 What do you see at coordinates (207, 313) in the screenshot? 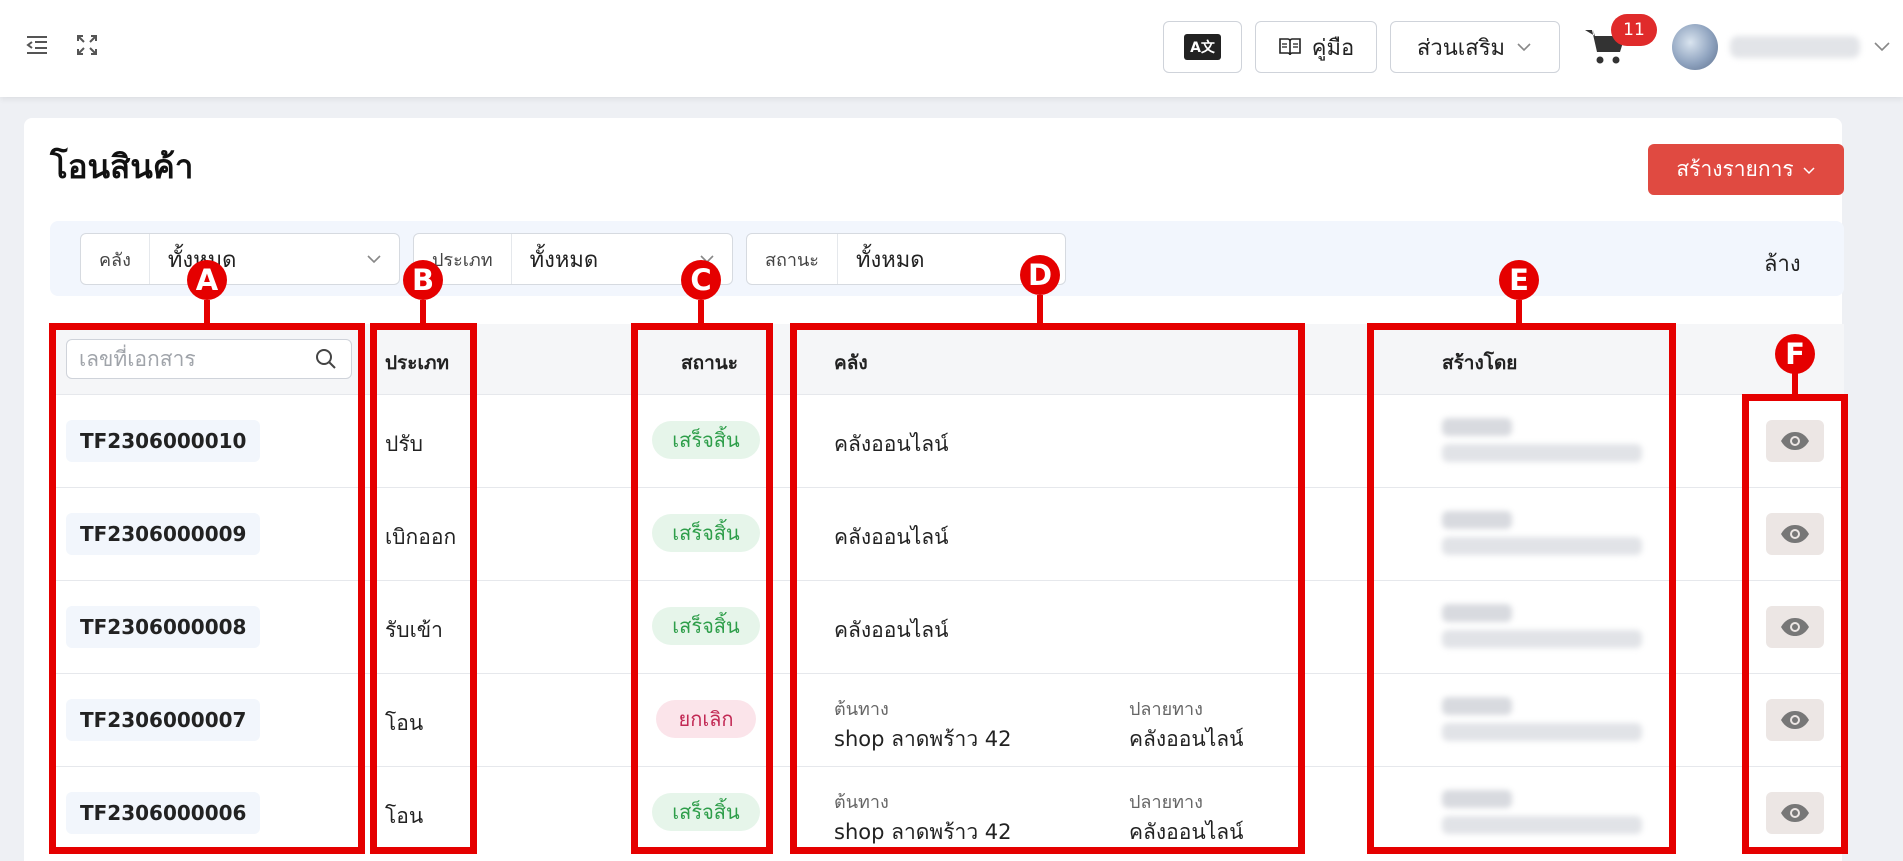
I see `annotation-stem-a` at bounding box center [207, 313].